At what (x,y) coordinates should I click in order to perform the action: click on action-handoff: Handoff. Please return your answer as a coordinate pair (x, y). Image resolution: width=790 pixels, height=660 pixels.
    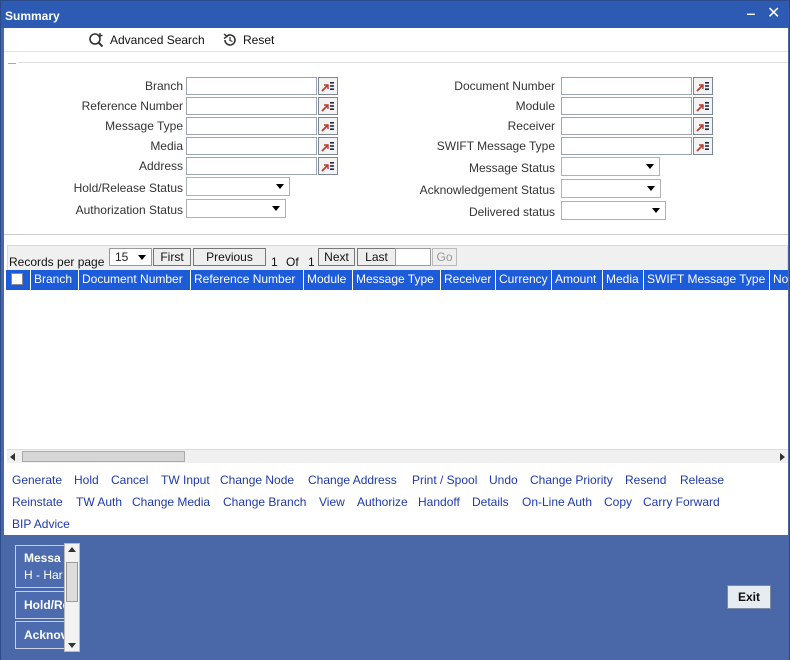
    Looking at the image, I should click on (439, 502).